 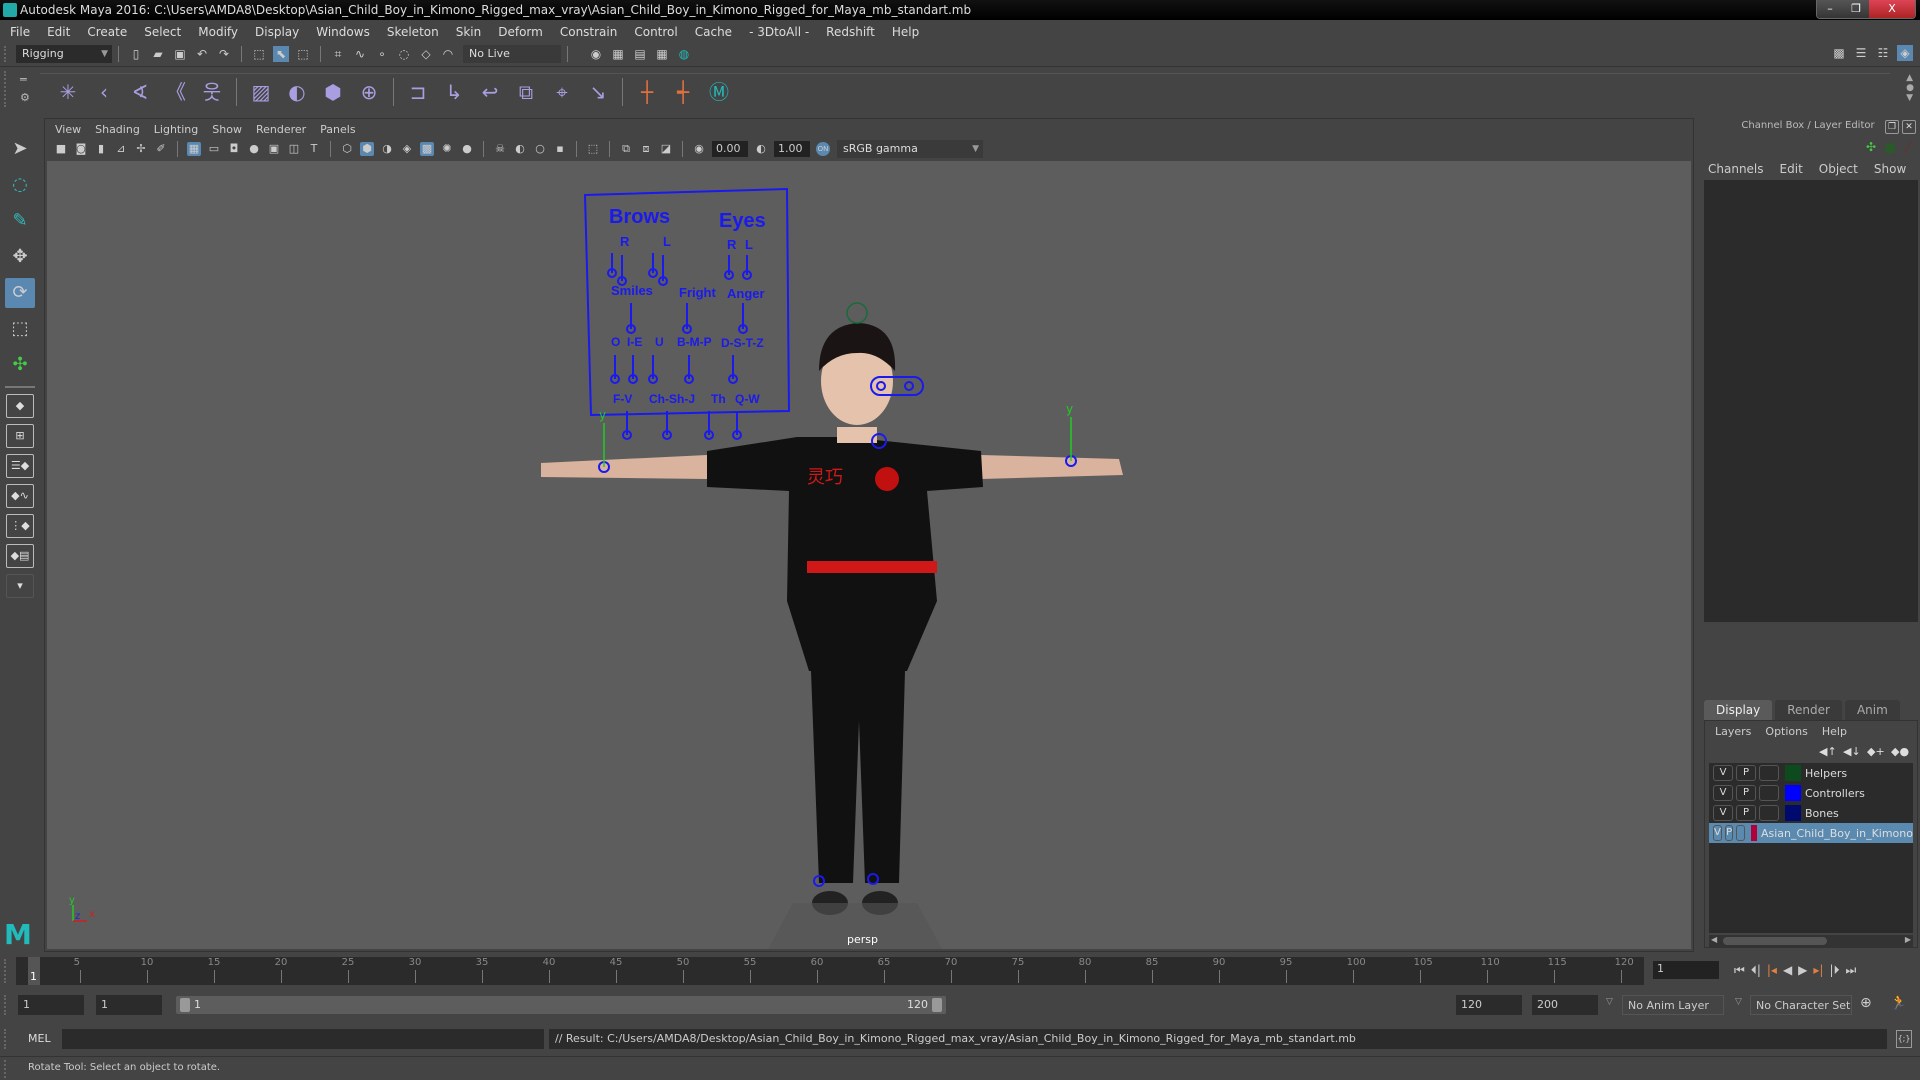 What do you see at coordinates (1908, 939) in the screenshot?
I see `scroll-right-icon: ▶` at bounding box center [1908, 939].